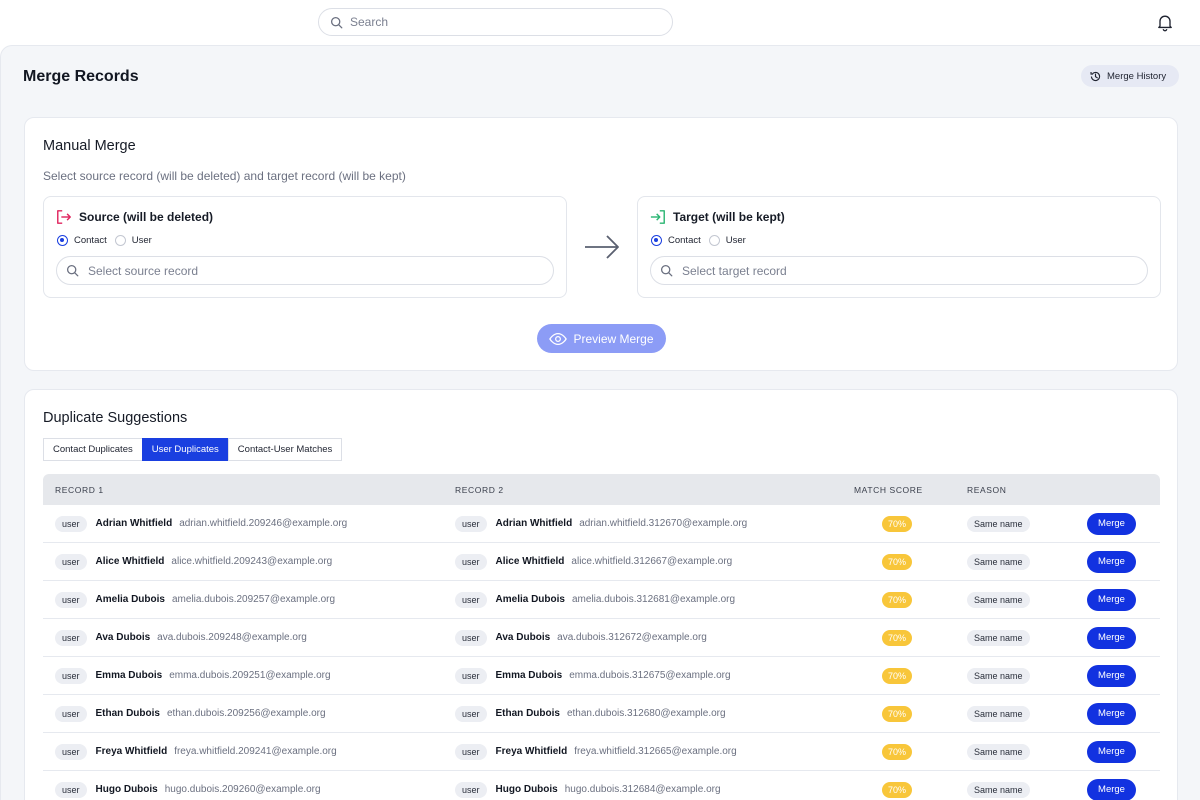 The image size is (1200, 800). What do you see at coordinates (1130, 76) in the screenshot?
I see `merge-history-button: Merge History` at bounding box center [1130, 76].